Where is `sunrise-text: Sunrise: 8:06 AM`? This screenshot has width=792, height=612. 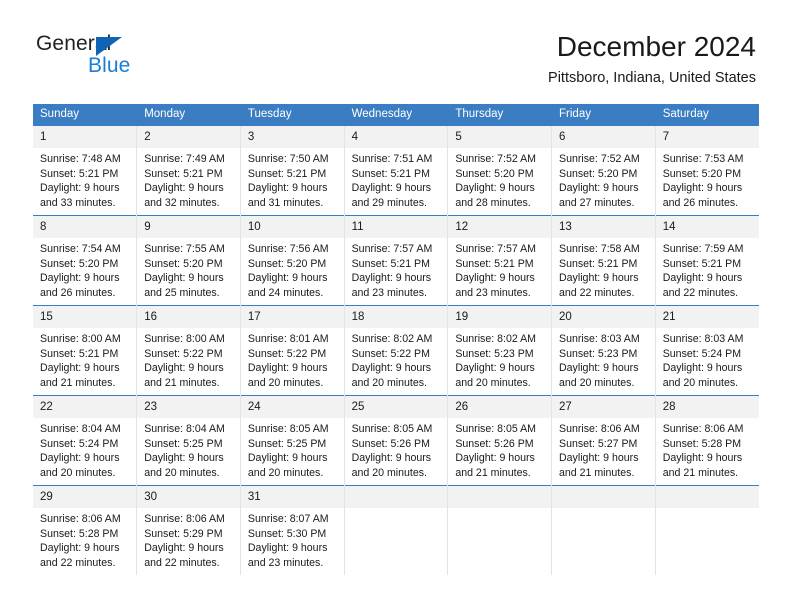 sunrise-text: Sunrise: 8:06 AM is located at coordinates (184, 519).